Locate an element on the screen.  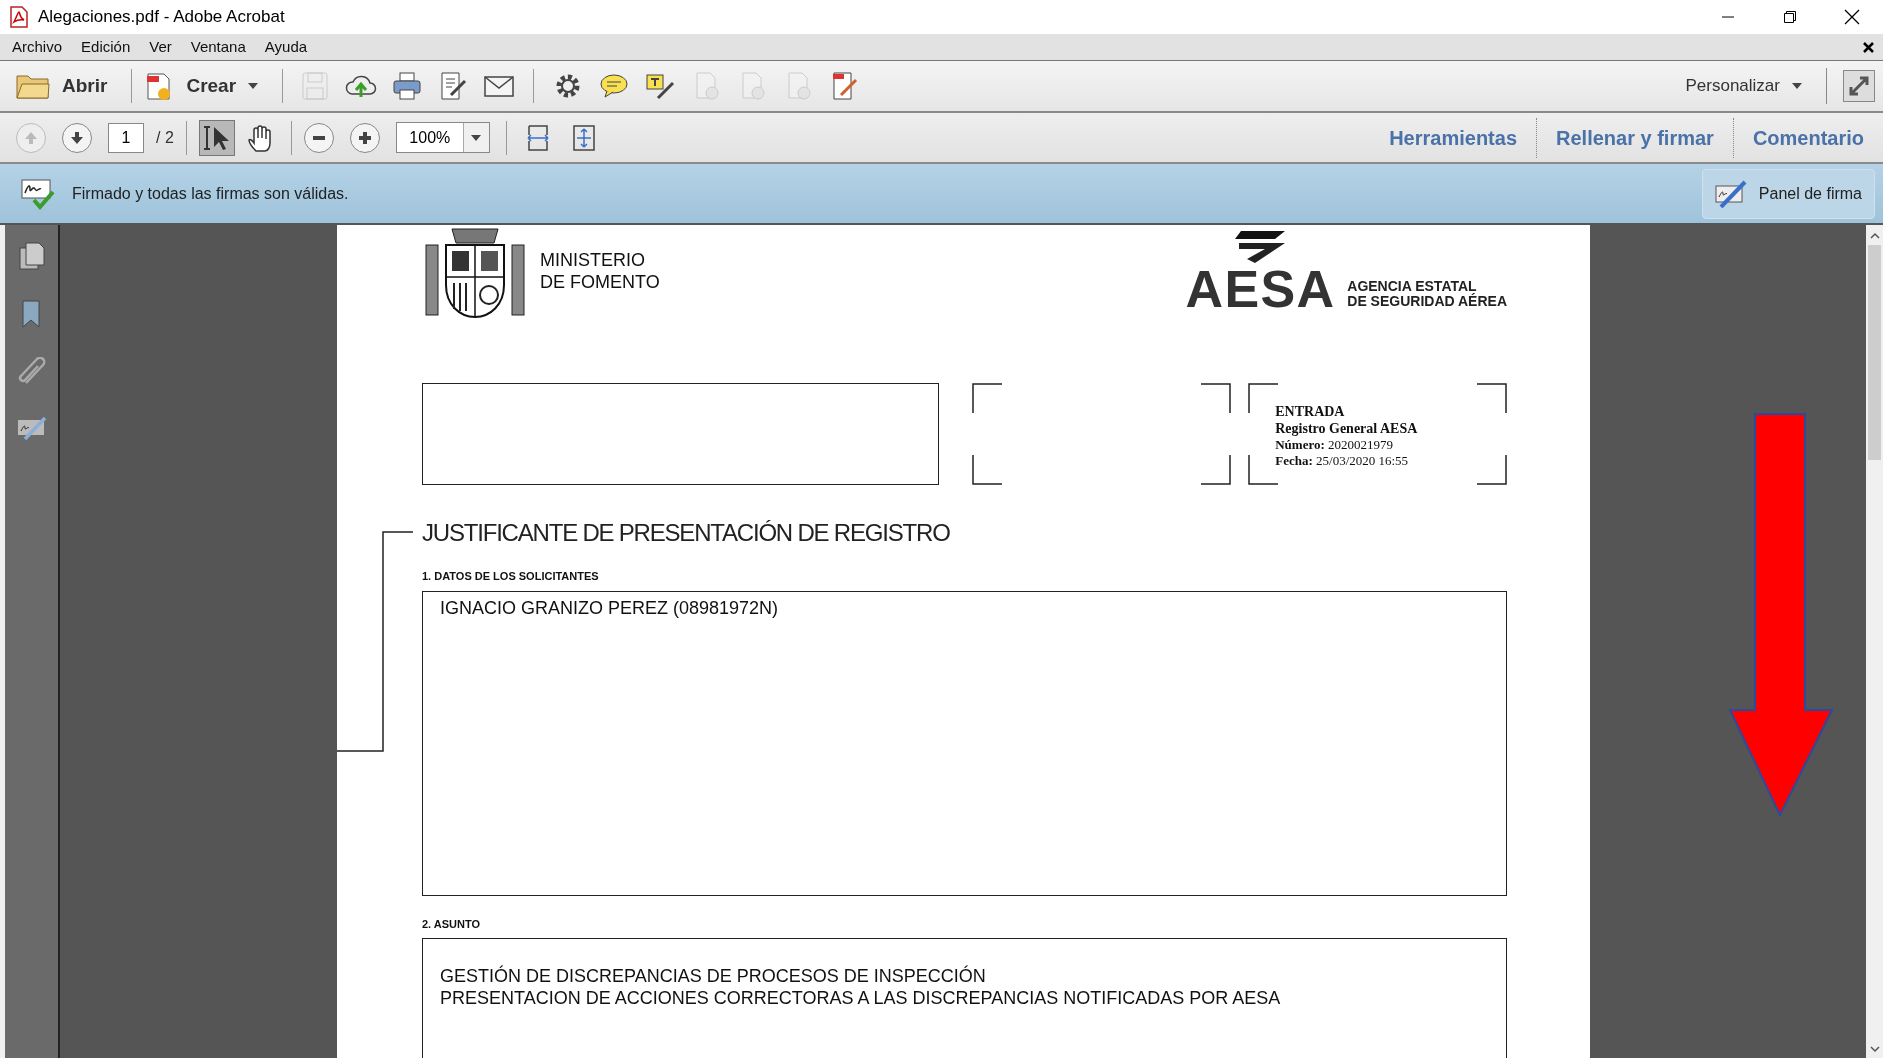
stamp-text: Fecha: 25/03/2020 16:55 is located at coordinates (1342, 461).